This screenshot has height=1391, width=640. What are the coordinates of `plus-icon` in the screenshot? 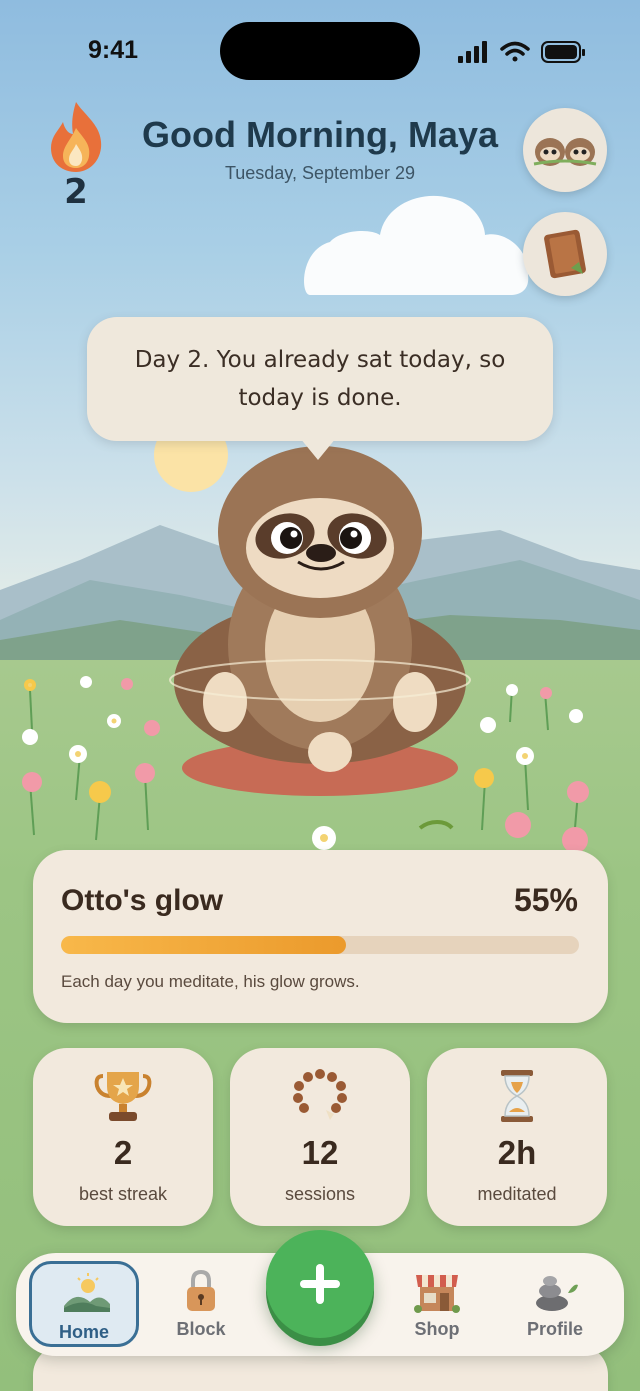 It's located at (320, 1284).